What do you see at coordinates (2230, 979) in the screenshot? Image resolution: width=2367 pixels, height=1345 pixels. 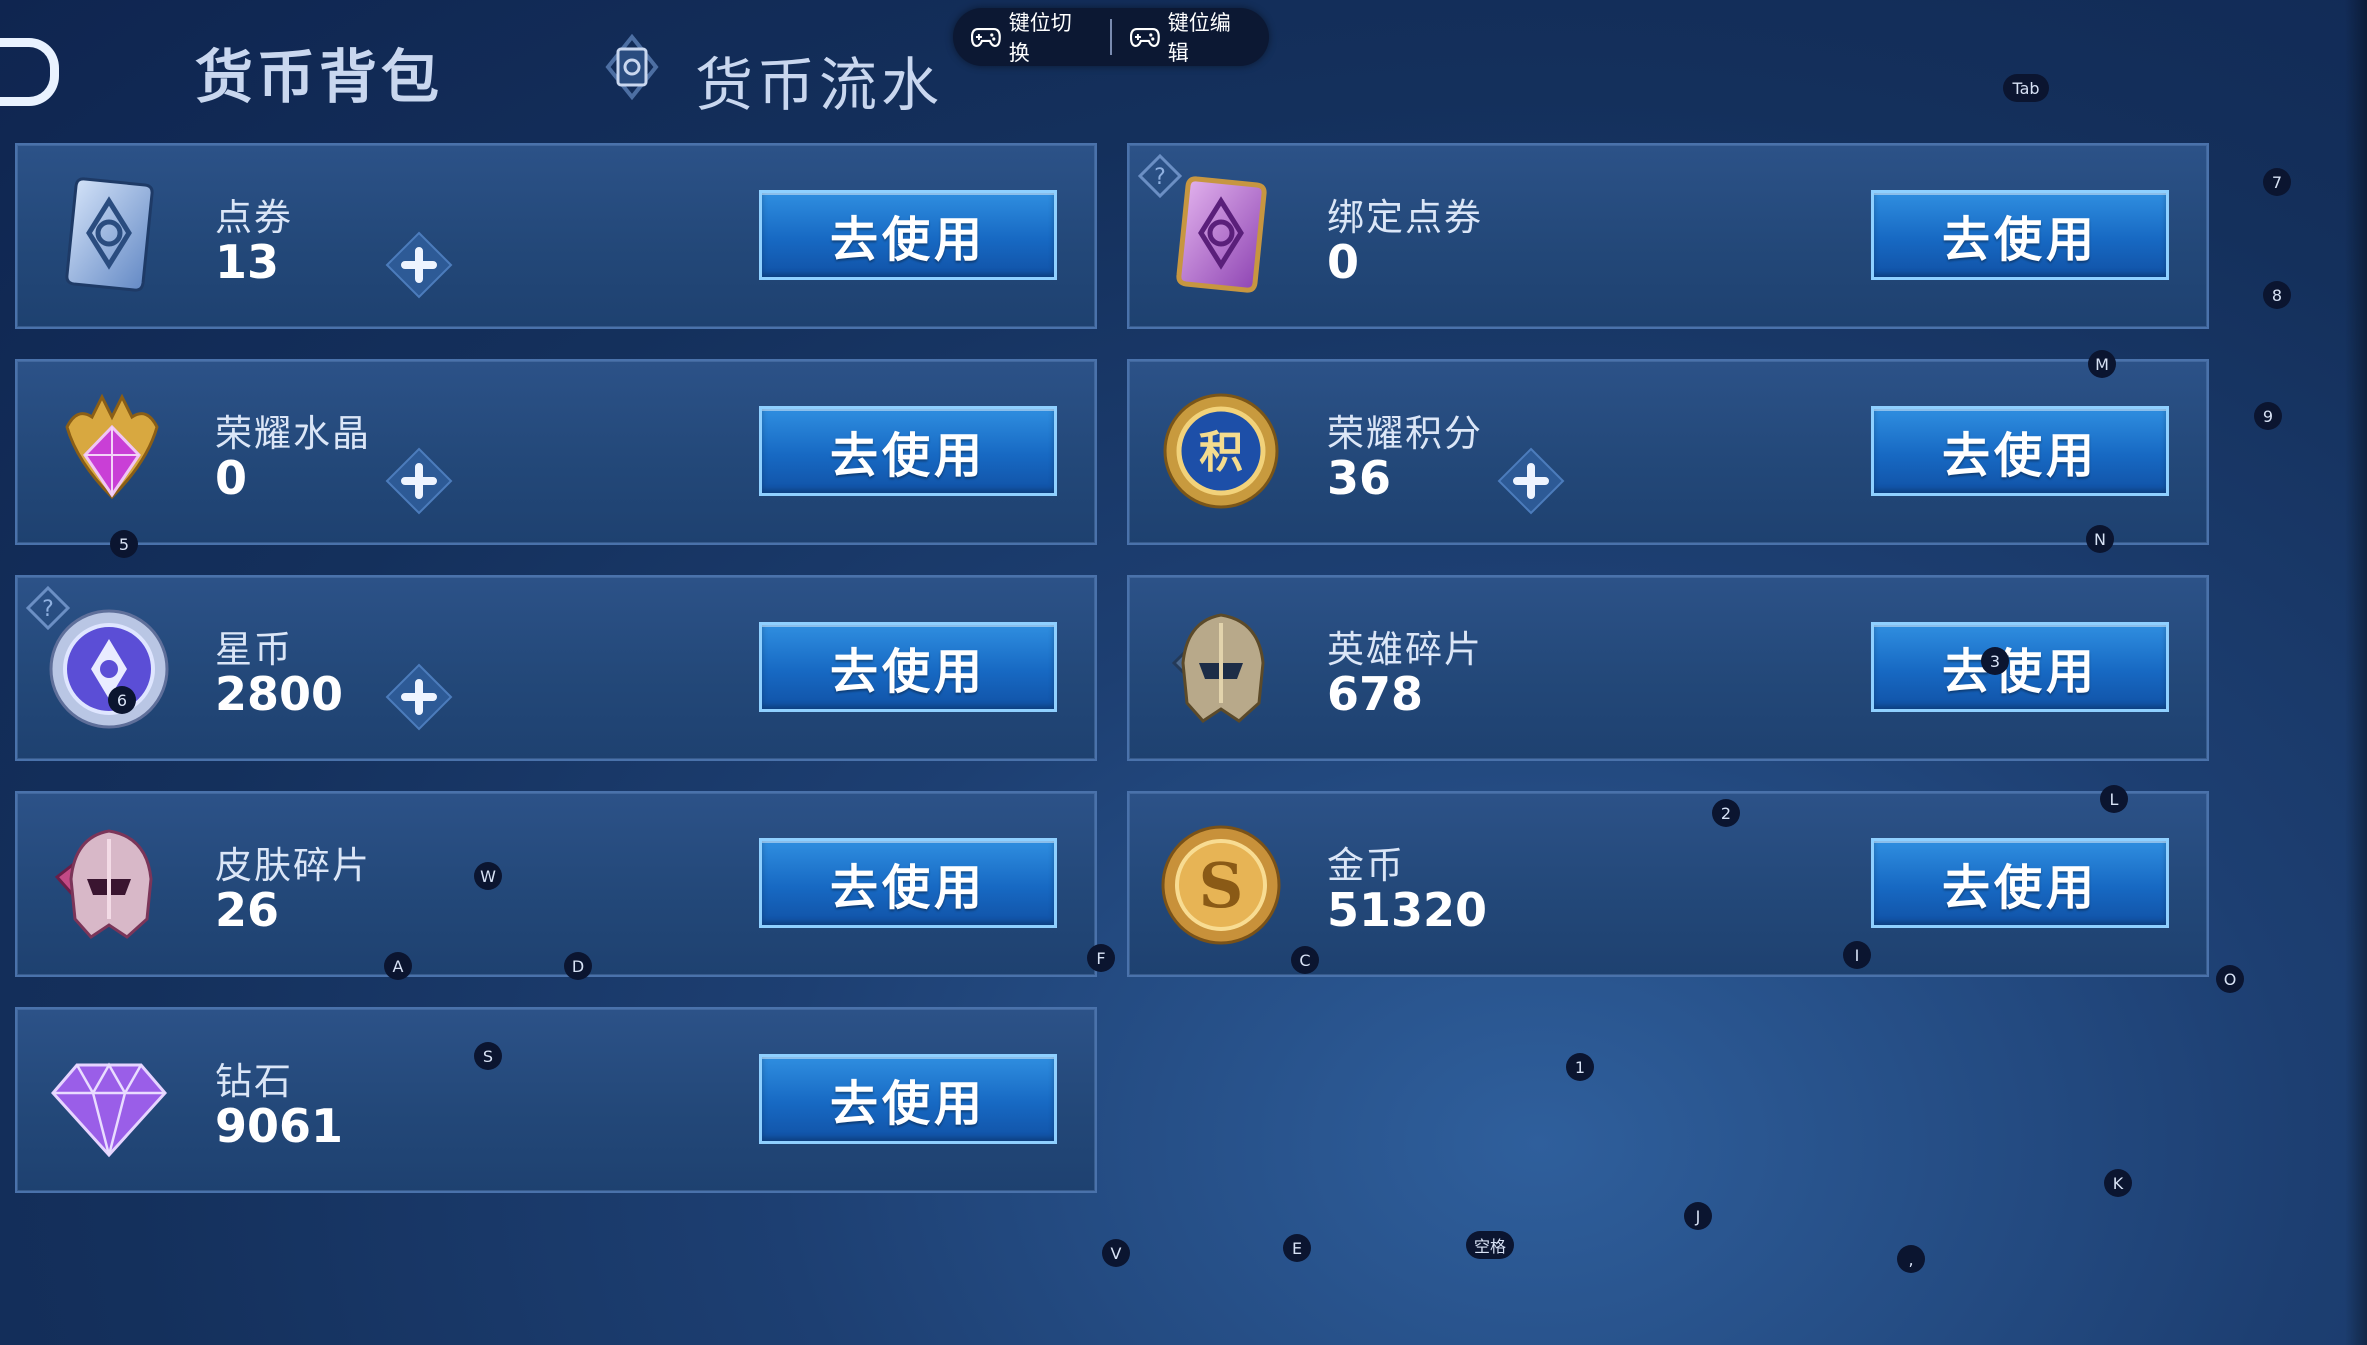 I see `key-hint-o: O` at bounding box center [2230, 979].